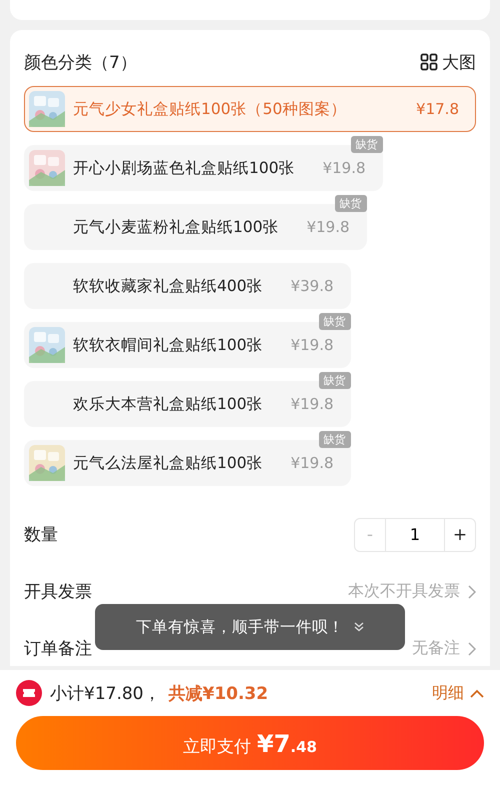 This screenshot has width=500, height=799. What do you see at coordinates (41, 535) in the screenshot?
I see `quantity-label: 数量` at bounding box center [41, 535].